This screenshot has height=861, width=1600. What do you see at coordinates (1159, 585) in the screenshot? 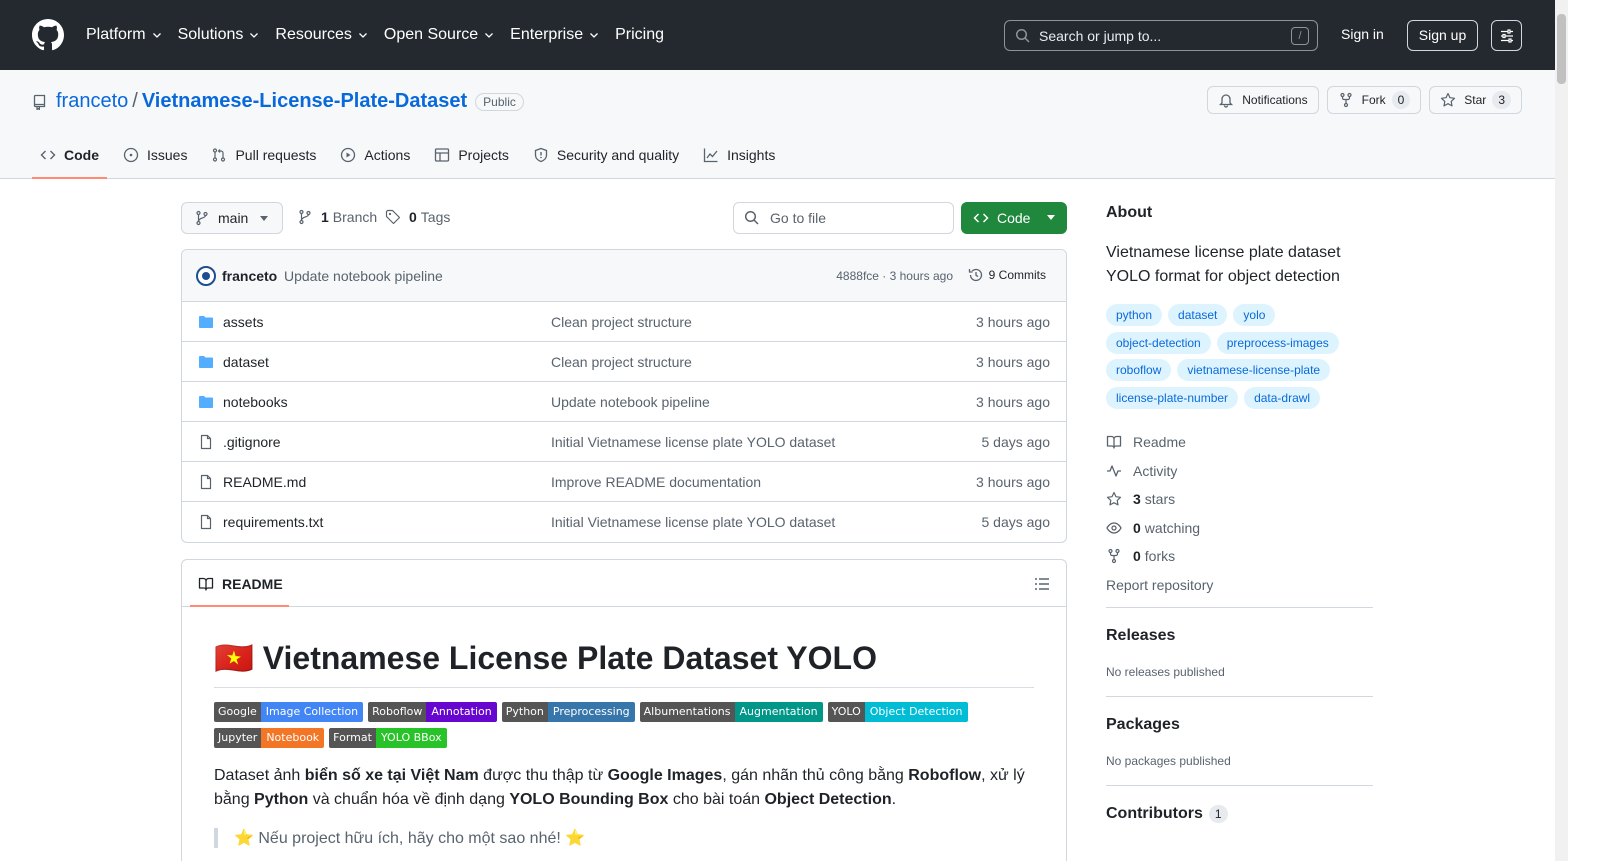
I see `report-repository-link: Report repository` at bounding box center [1159, 585].